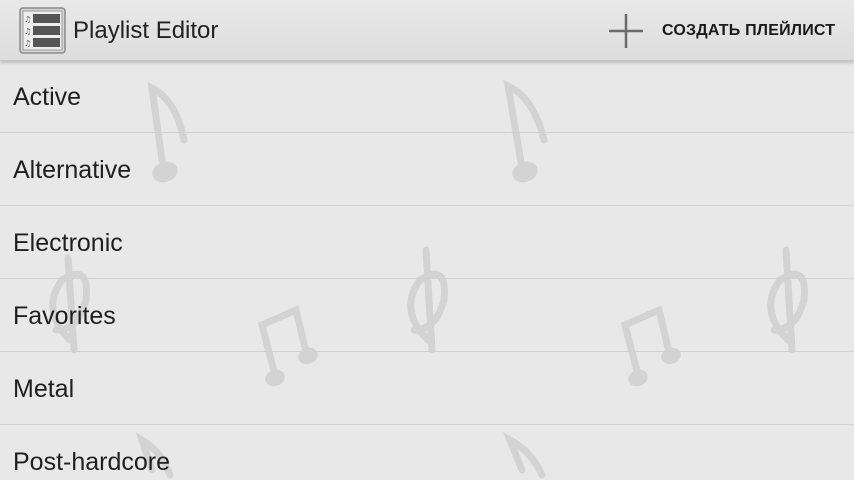 This screenshot has width=854, height=480. Describe the element at coordinates (47, 97) in the screenshot. I see `list-item-label: Active` at that location.